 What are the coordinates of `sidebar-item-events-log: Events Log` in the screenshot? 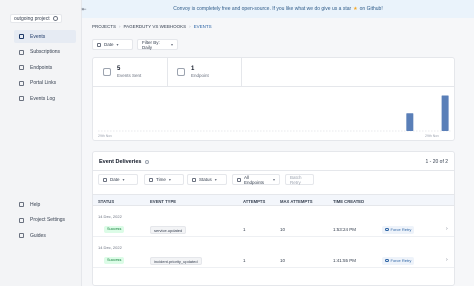 It's located at (45, 98).